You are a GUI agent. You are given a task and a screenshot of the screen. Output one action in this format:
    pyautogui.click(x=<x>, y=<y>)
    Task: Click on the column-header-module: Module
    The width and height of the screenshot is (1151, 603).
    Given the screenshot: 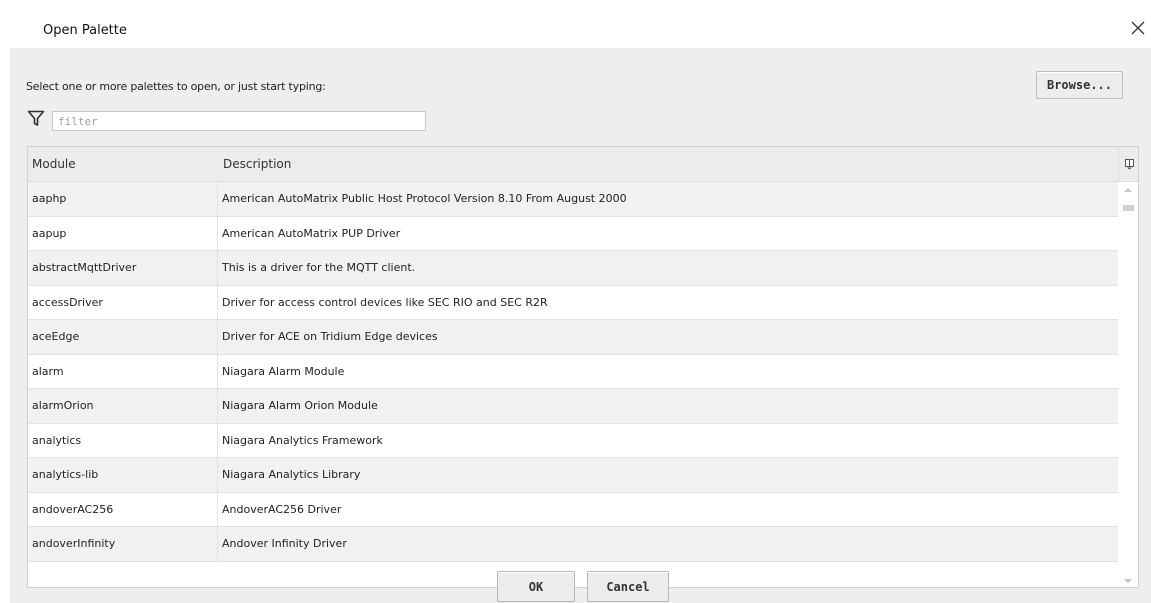 What is the action you would take?
    pyautogui.click(x=123, y=164)
    